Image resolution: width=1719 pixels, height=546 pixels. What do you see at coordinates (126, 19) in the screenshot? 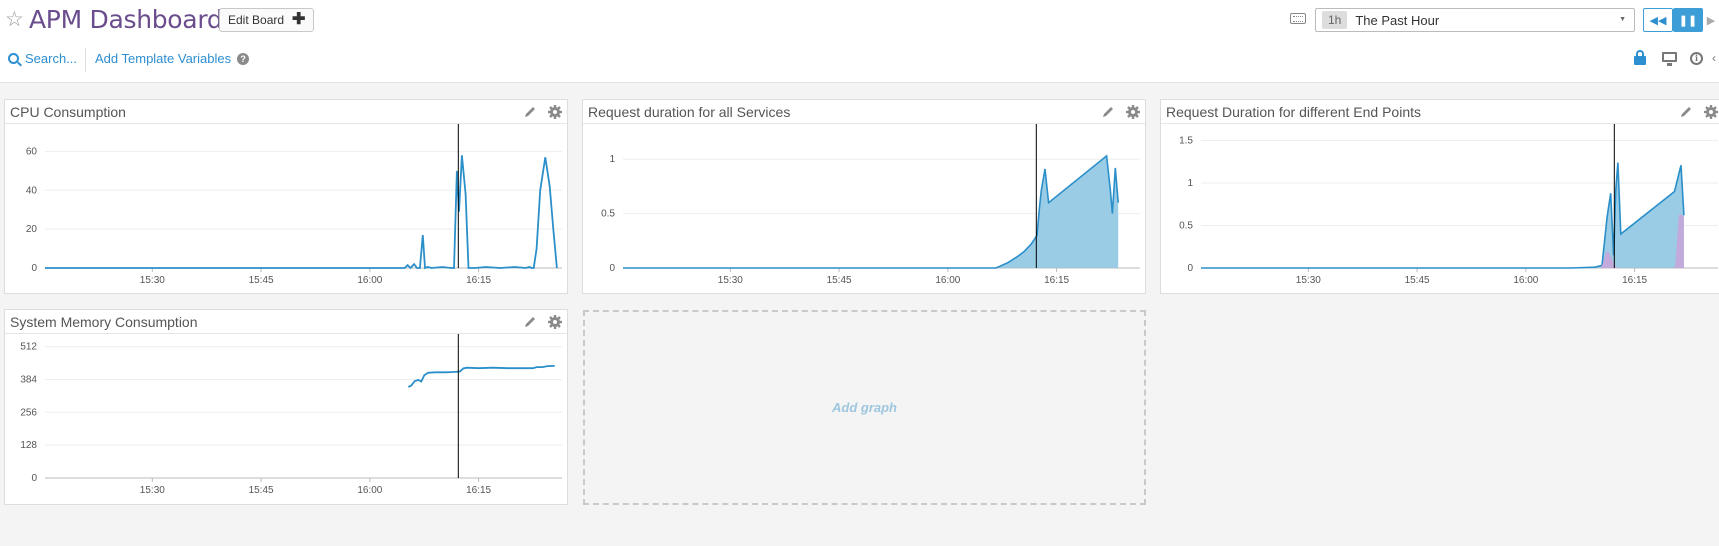
I see `dashboard-title: APM Dashboard` at bounding box center [126, 19].